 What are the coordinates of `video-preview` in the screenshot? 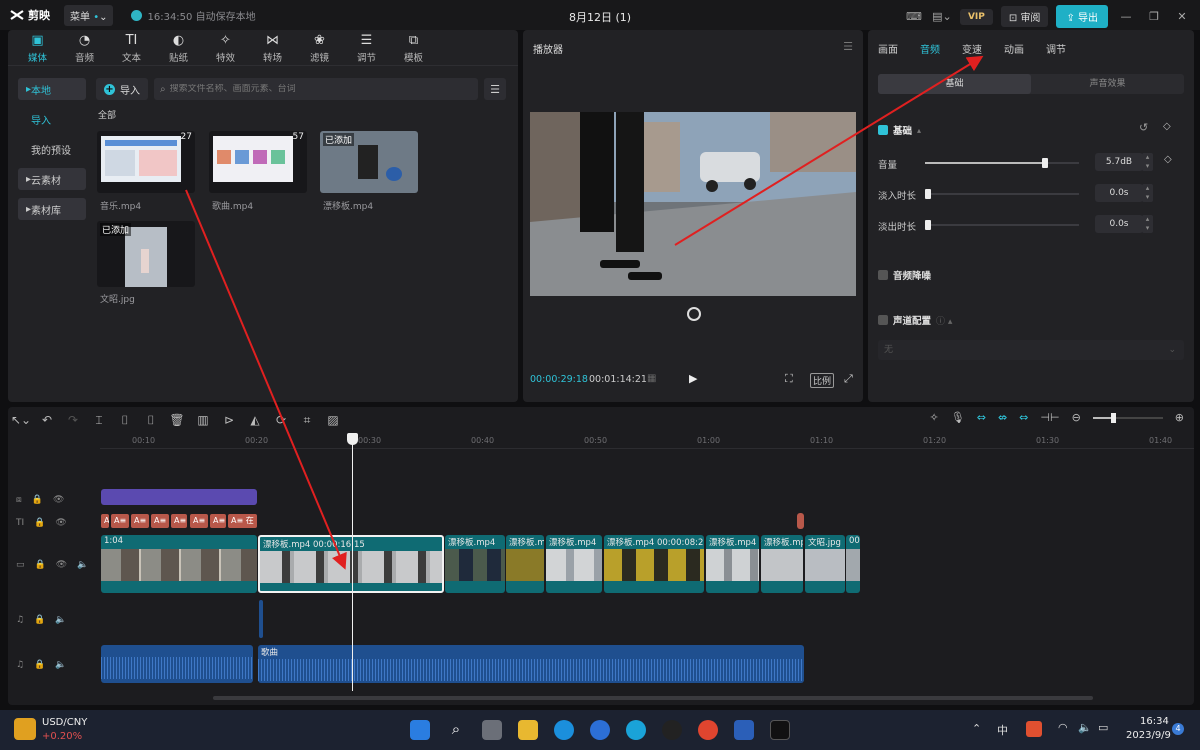 It's located at (693, 204).